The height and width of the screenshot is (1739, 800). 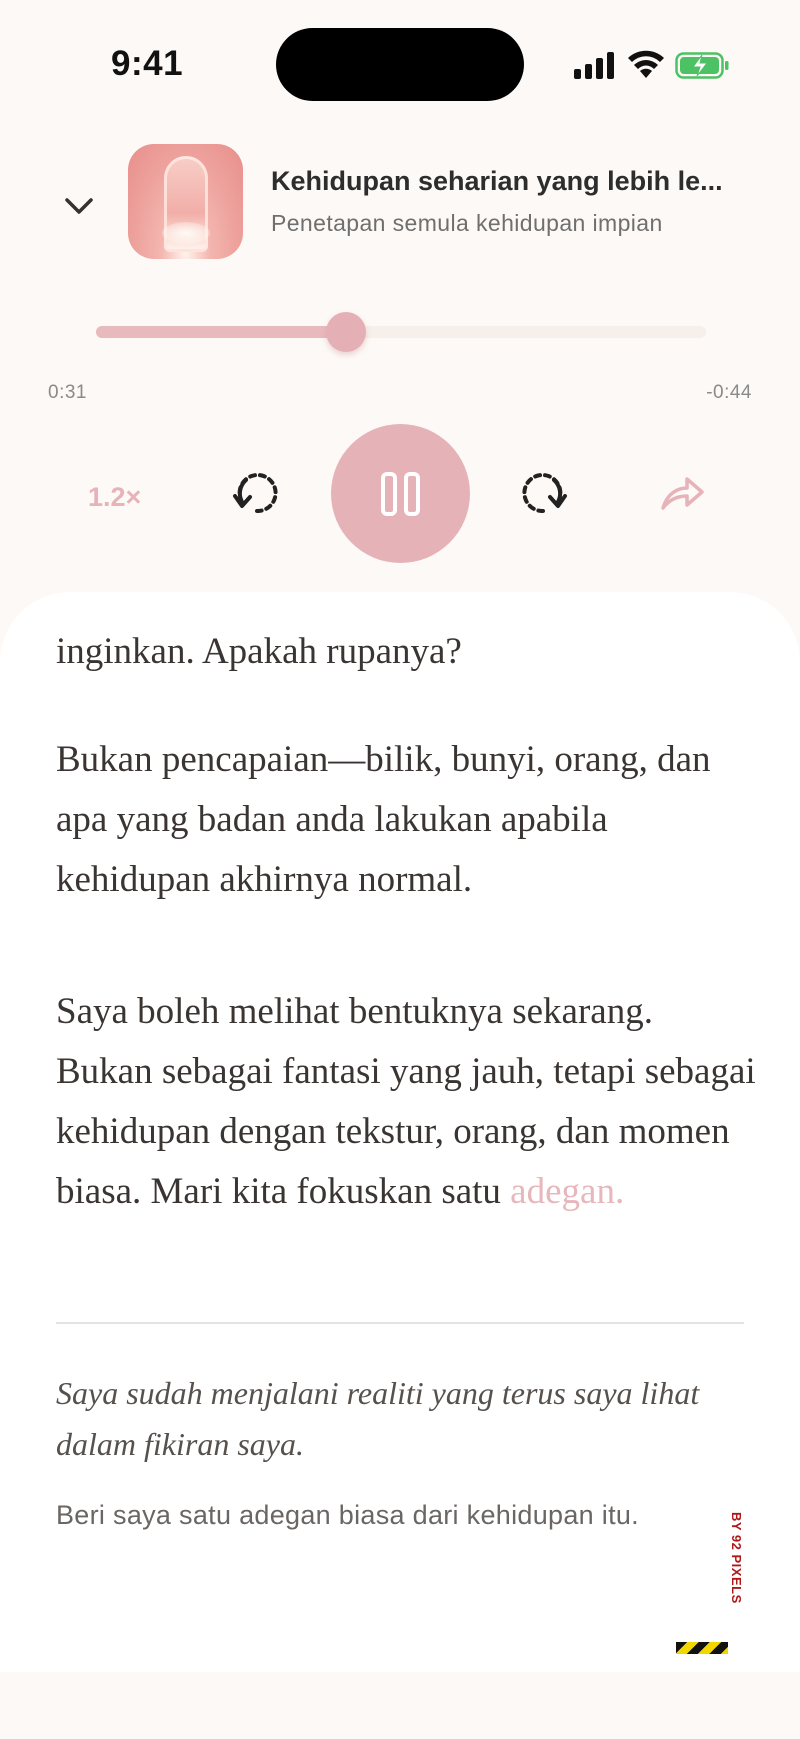 What do you see at coordinates (736, 1558) in the screenshot?
I see `watermark-text: BY 92 PIXELS` at bounding box center [736, 1558].